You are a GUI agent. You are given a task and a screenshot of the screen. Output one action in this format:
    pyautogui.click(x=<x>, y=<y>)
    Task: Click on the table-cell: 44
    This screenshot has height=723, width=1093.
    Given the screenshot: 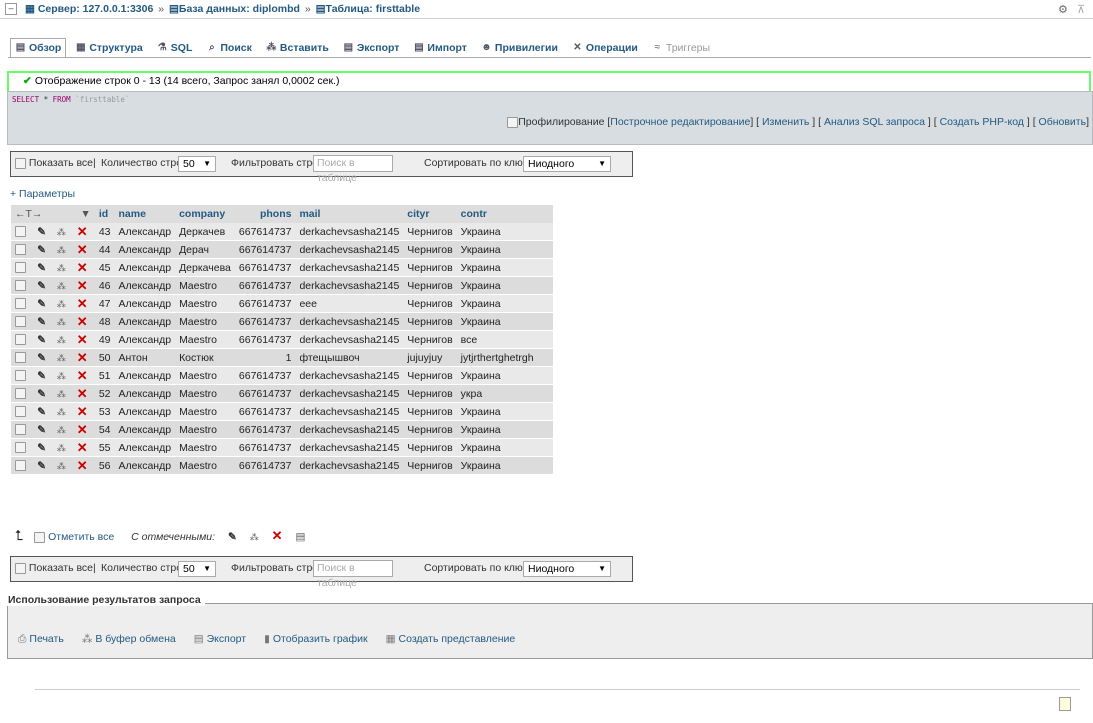 What is the action you would take?
    pyautogui.click(x=104, y=249)
    